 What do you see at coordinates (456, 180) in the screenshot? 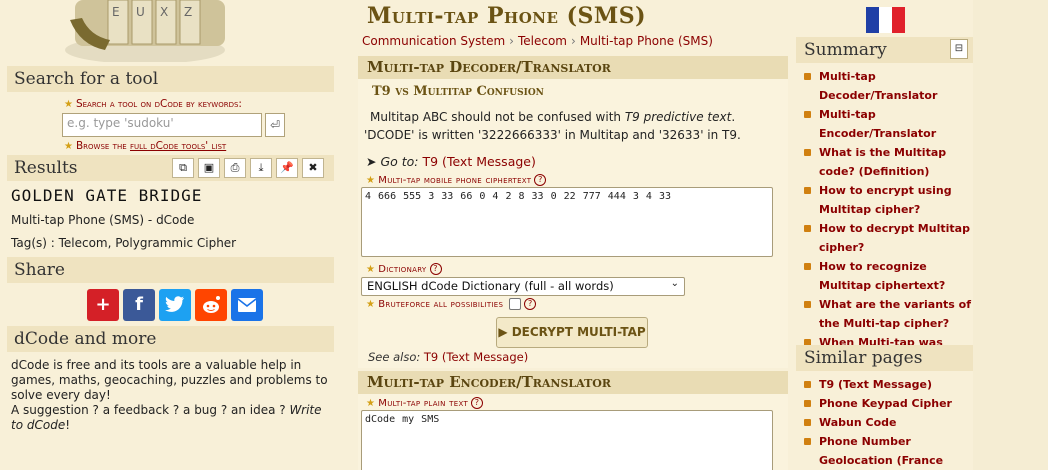
I see `ciphertext-label: ★ Multi-tap mobile phone ciphertext?` at bounding box center [456, 180].